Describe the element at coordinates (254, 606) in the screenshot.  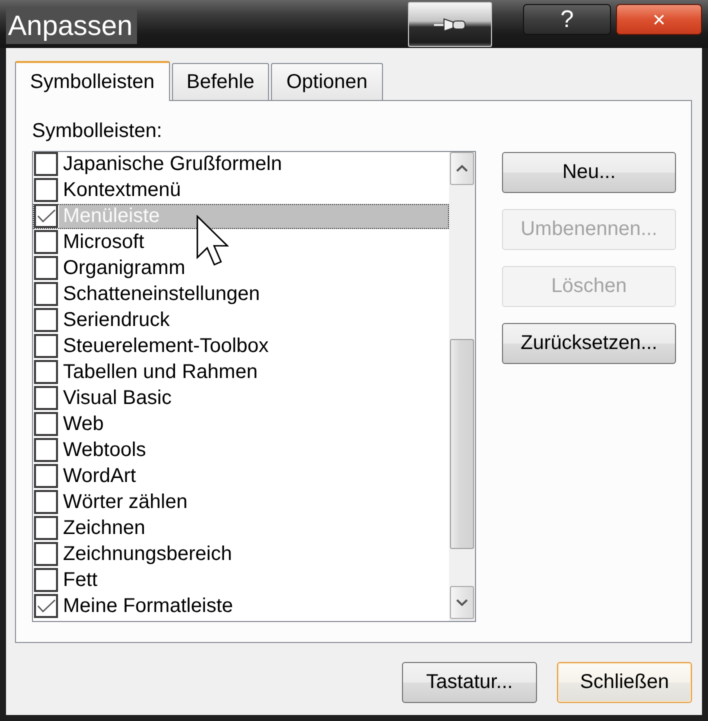
I see `list-item: Meine Formatleiste` at that location.